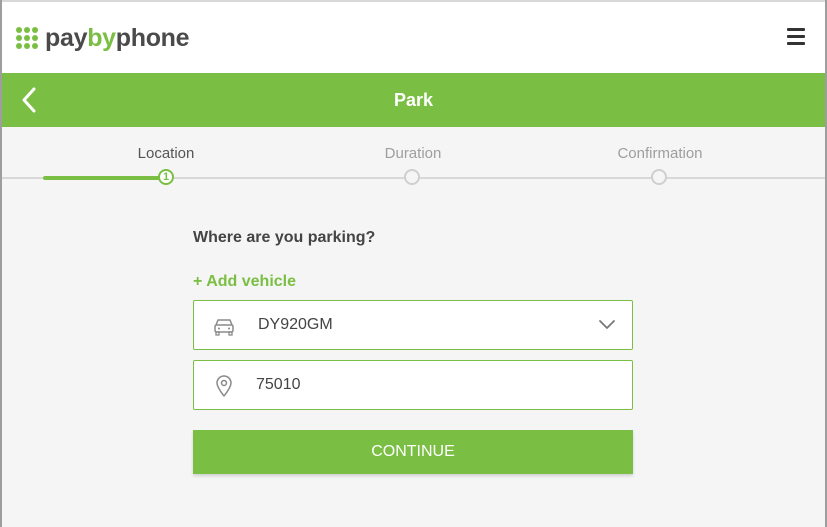 The image size is (827, 527). What do you see at coordinates (117, 38) in the screenshot?
I see `logo-text: paybyphone` at bounding box center [117, 38].